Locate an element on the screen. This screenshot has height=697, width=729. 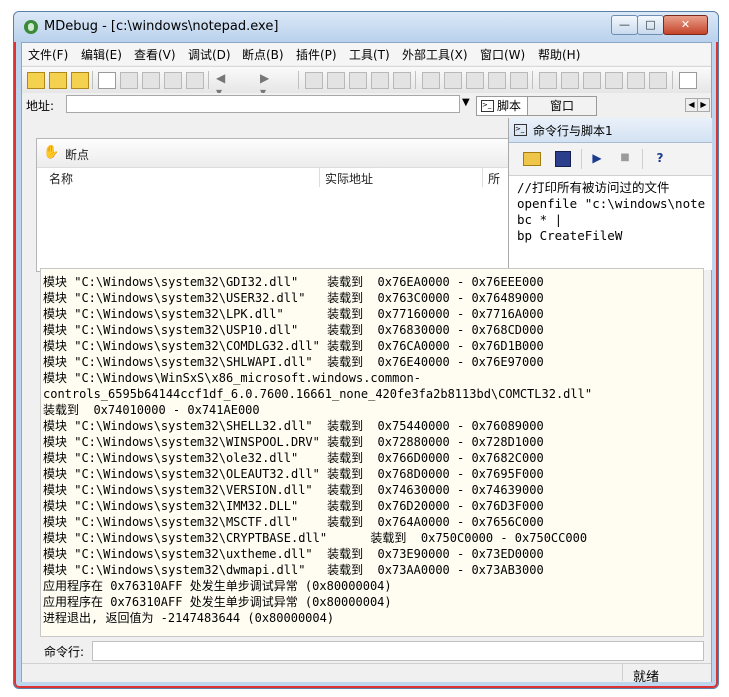
trace-out-icon is located at coordinates (497, 80).